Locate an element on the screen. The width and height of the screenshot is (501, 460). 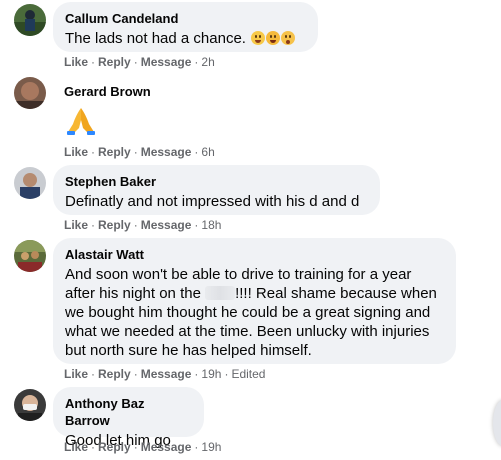
comment-actions: Like · Reply · Message · 18h is located at coordinates (143, 225).